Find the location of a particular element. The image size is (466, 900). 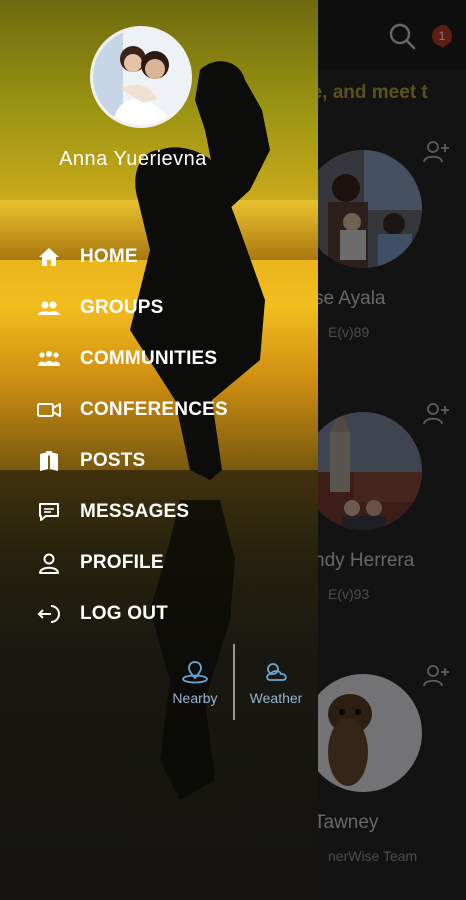

weather-label: Weather is located at coordinates (276, 698).